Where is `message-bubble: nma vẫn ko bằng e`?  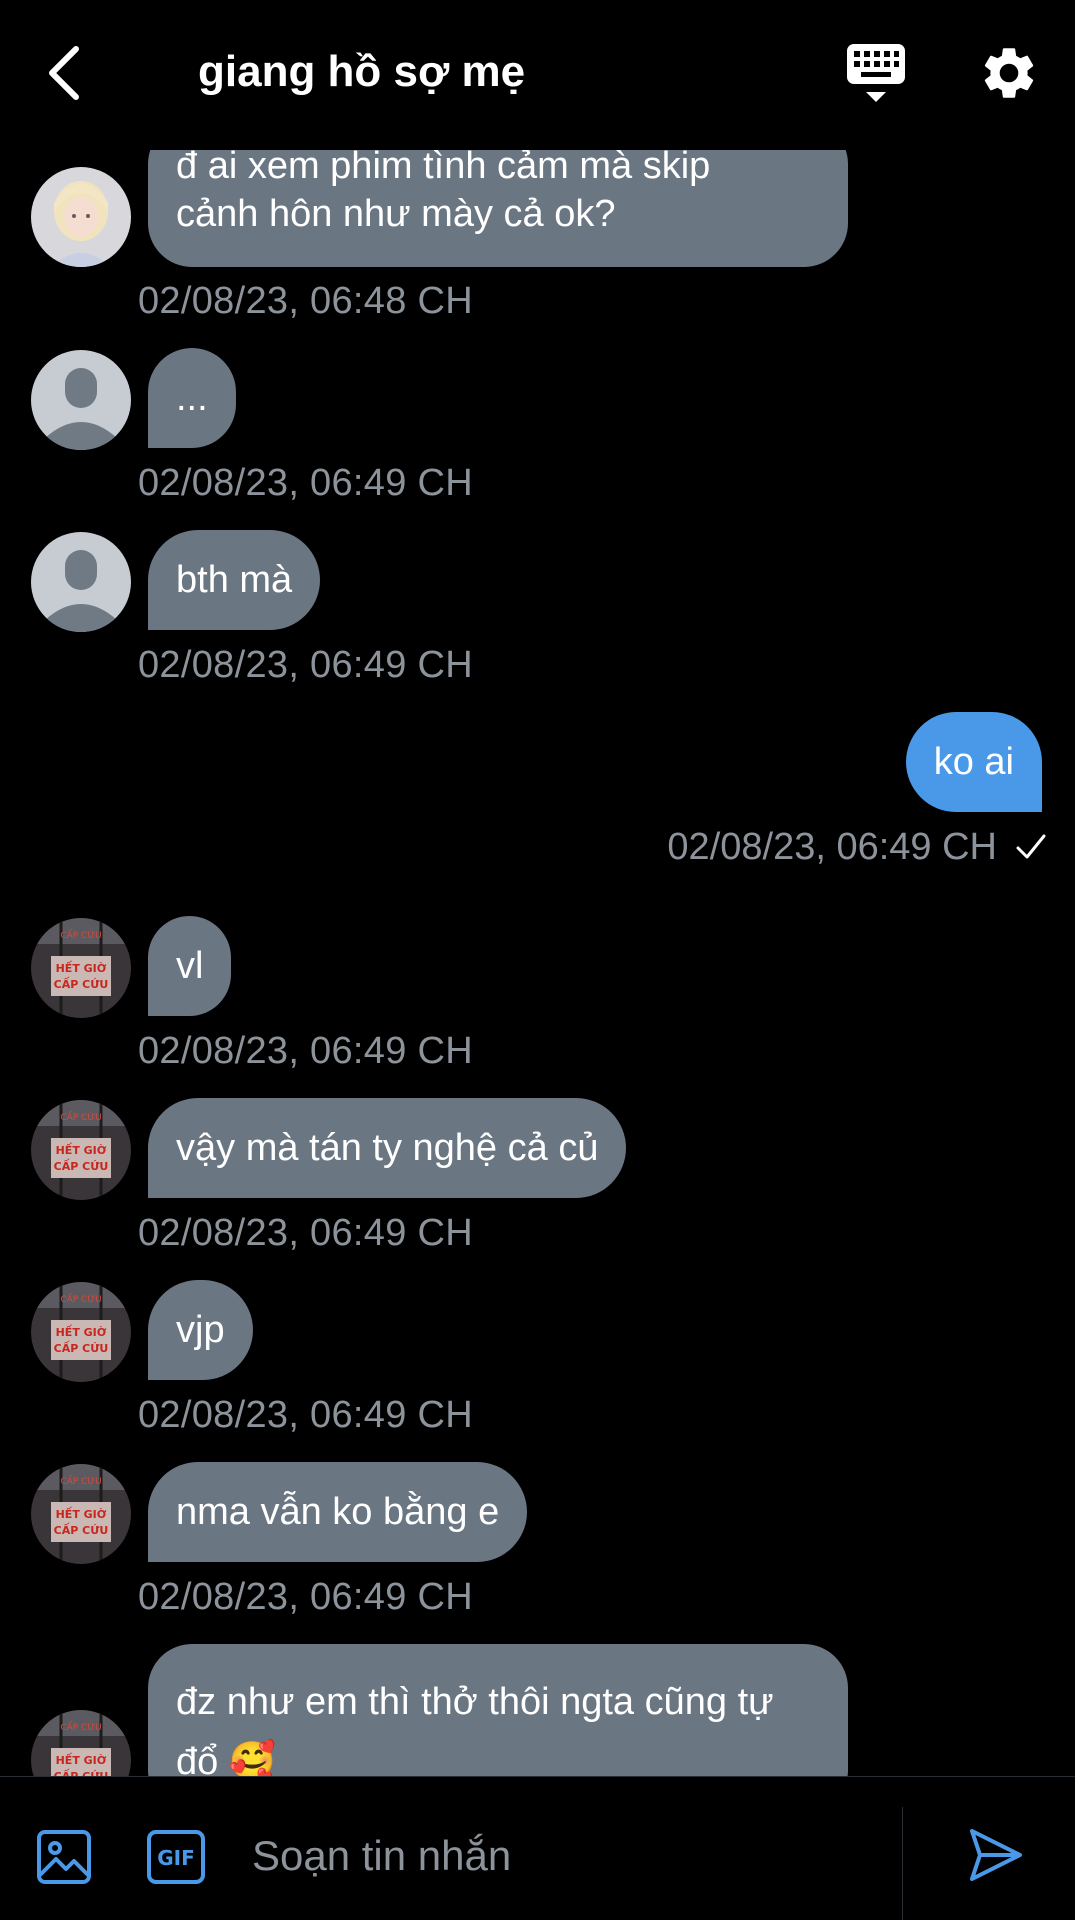
message-bubble: nma vẫn ko bằng e is located at coordinates (338, 1512).